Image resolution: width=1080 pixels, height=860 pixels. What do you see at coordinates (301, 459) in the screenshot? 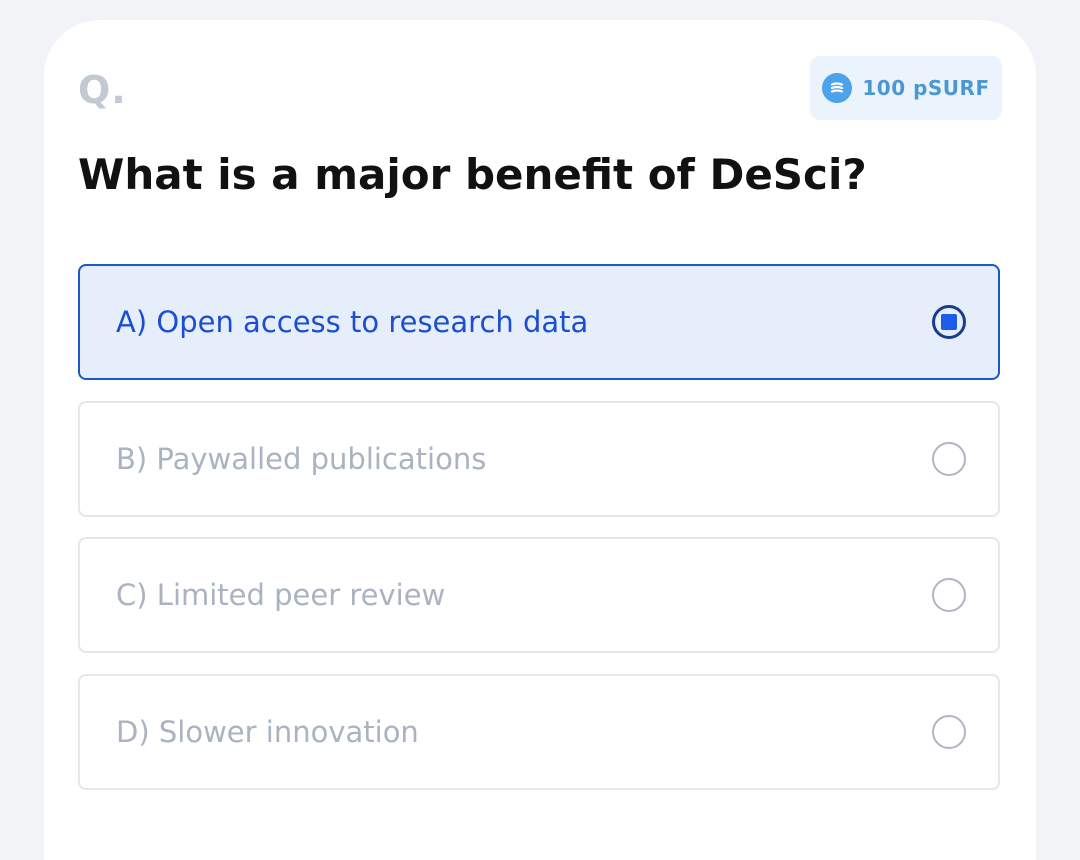
I see `option-label: B) Paywalled publications` at bounding box center [301, 459].